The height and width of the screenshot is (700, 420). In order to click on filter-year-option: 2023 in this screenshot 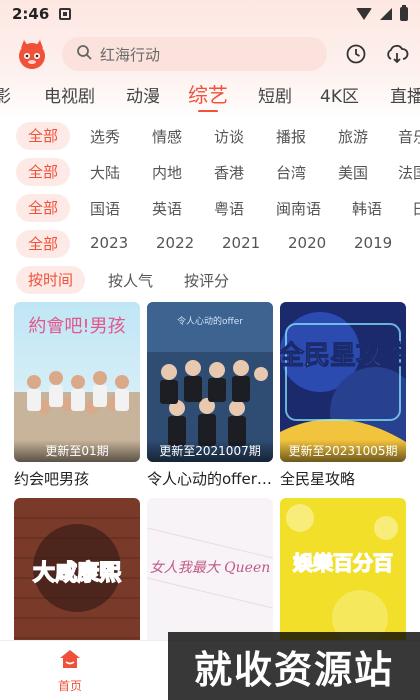, I will do `click(109, 243)`.